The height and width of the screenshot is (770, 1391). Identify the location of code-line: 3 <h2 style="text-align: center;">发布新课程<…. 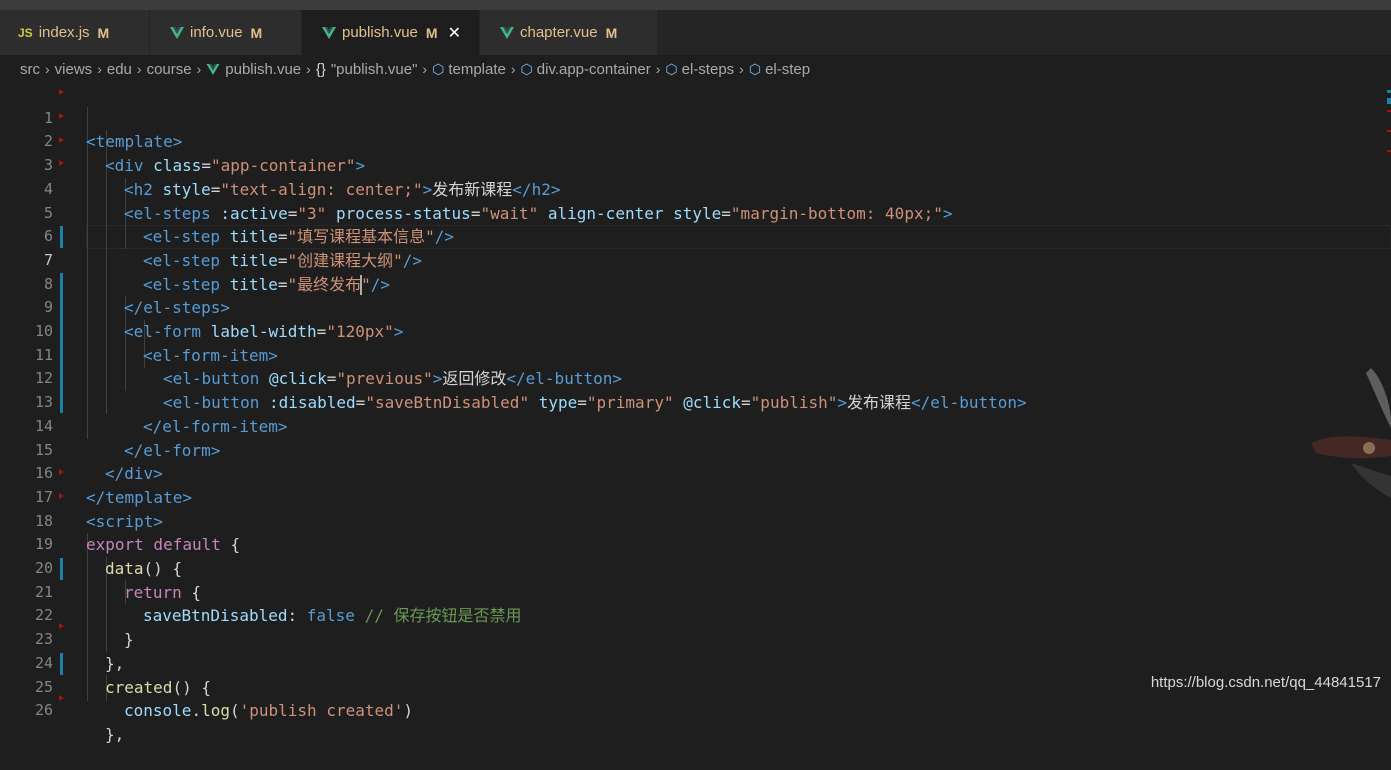
(695, 164).